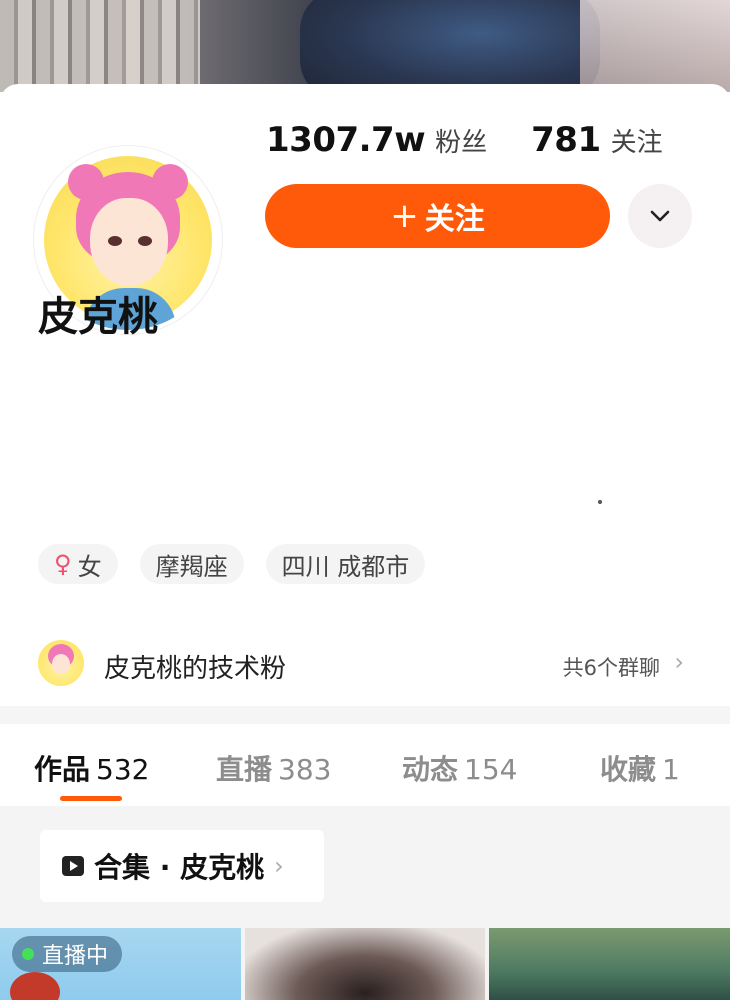 Image resolution: width=730 pixels, height=1000 pixels. What do you see at coordinates (73, 866) in the screenshot?
I see `playlist-icon` at bounding box center [73, 866].